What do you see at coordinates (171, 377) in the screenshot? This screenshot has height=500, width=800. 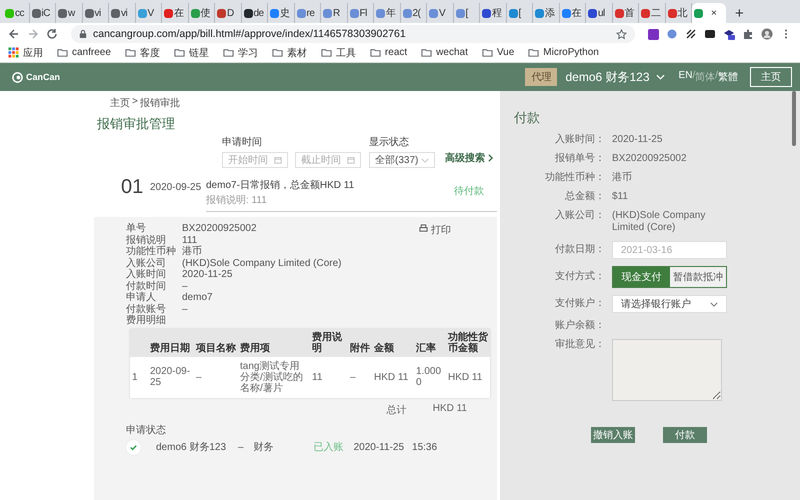 I see `table-cell: 2020-09-25` at bounding box center [171, 377].